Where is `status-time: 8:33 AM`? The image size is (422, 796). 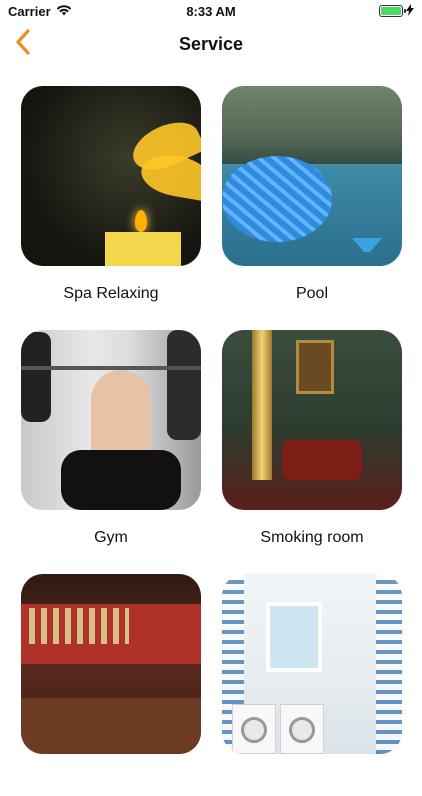 status-time: 8:33 AM is located at coordinates (211, 11).